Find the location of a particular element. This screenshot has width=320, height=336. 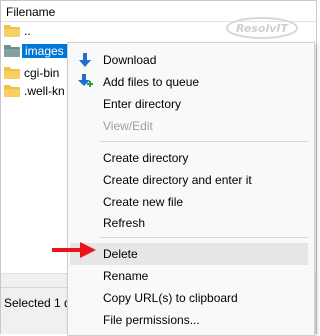

resolvit-logo: ResolvIT is located at coordinates (262, 28).